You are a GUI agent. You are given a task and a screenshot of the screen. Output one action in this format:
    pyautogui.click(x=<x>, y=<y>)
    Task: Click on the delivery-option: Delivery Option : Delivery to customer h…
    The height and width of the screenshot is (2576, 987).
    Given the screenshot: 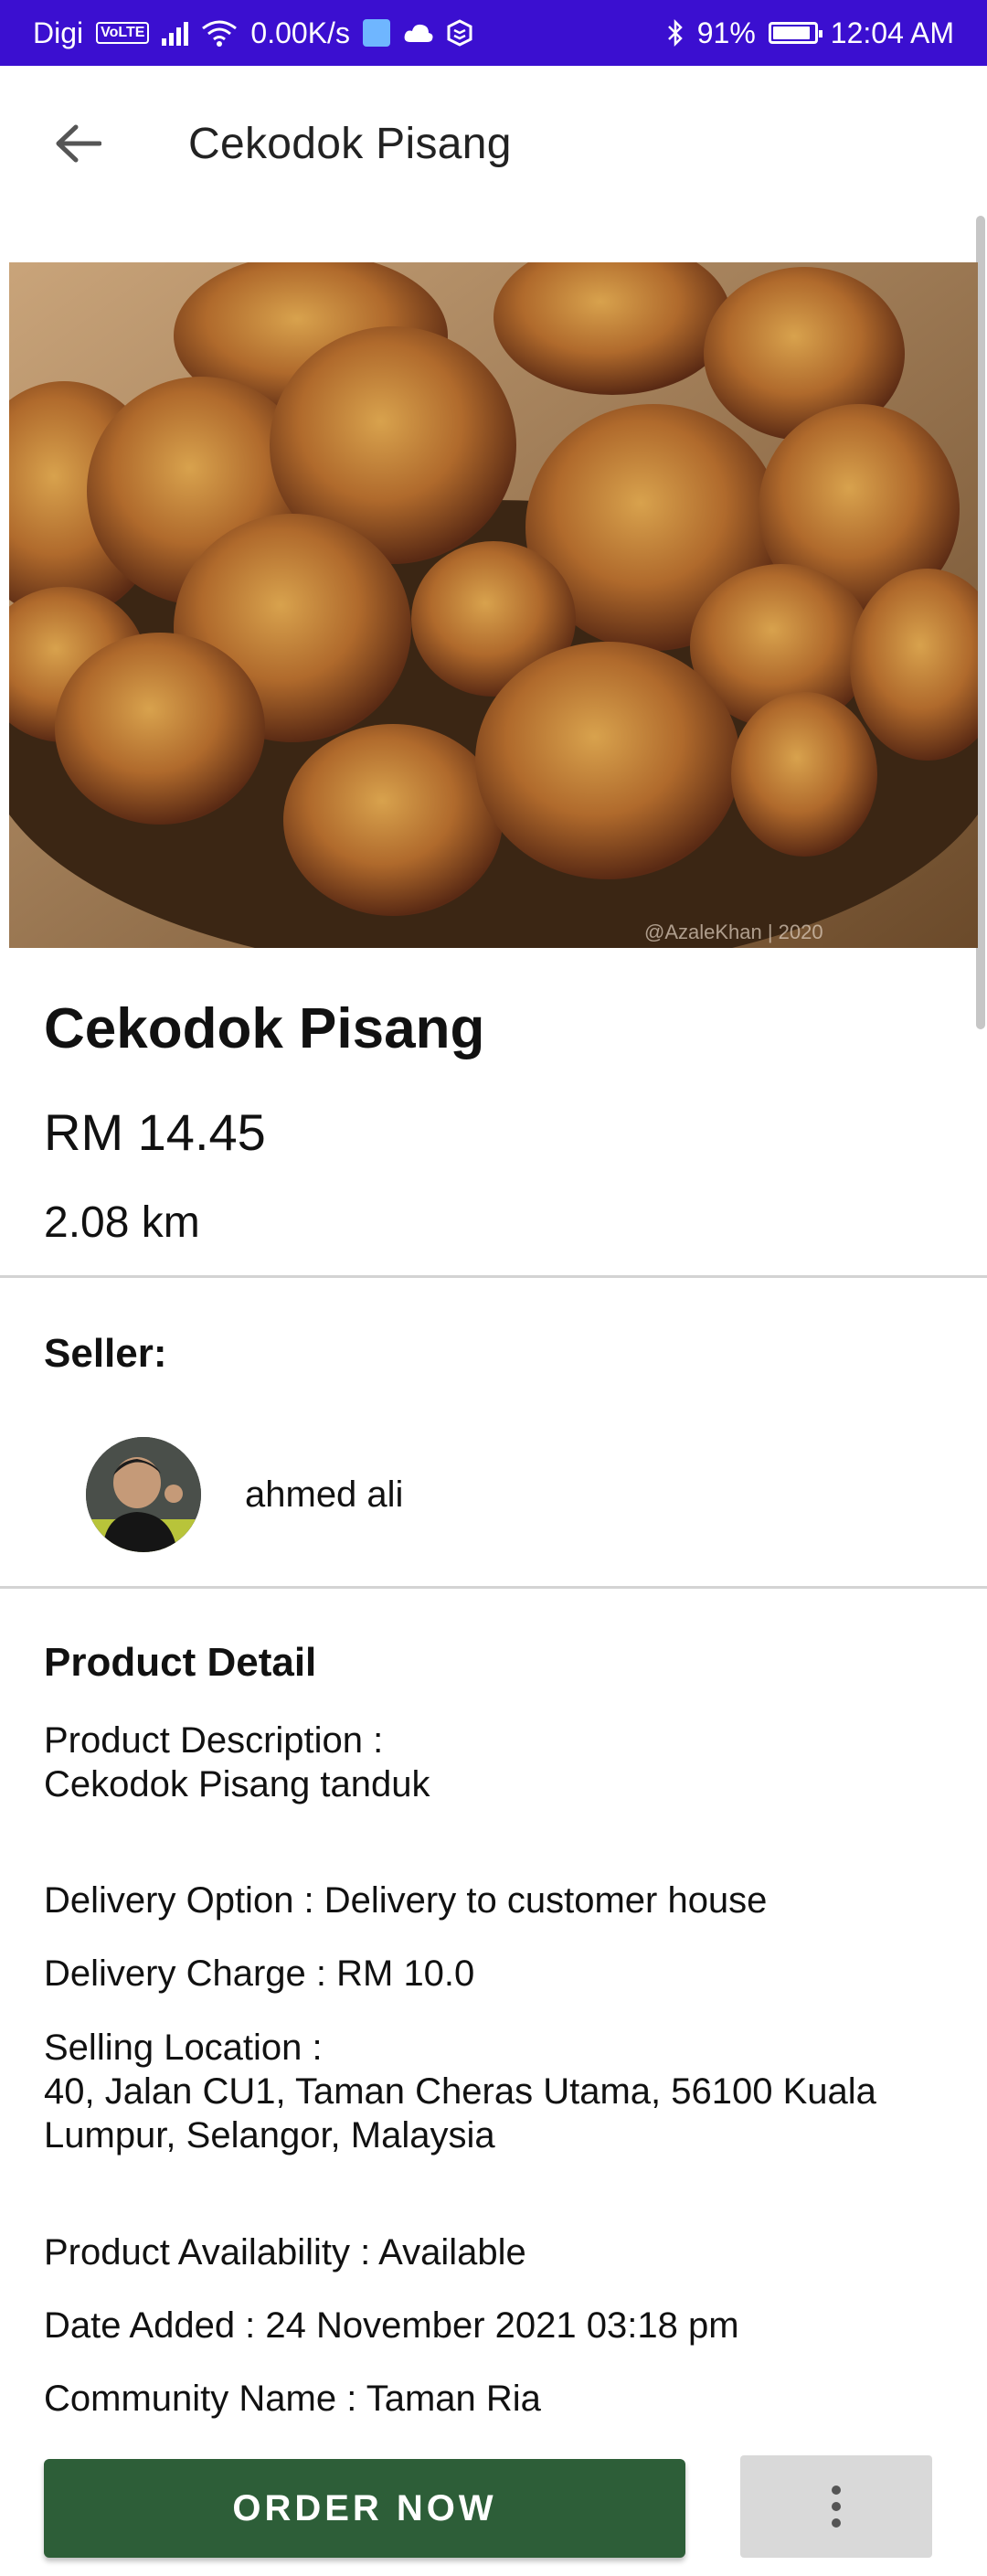 What is the action you would take?
    pyautogui.click(x=406, y=1901)
    